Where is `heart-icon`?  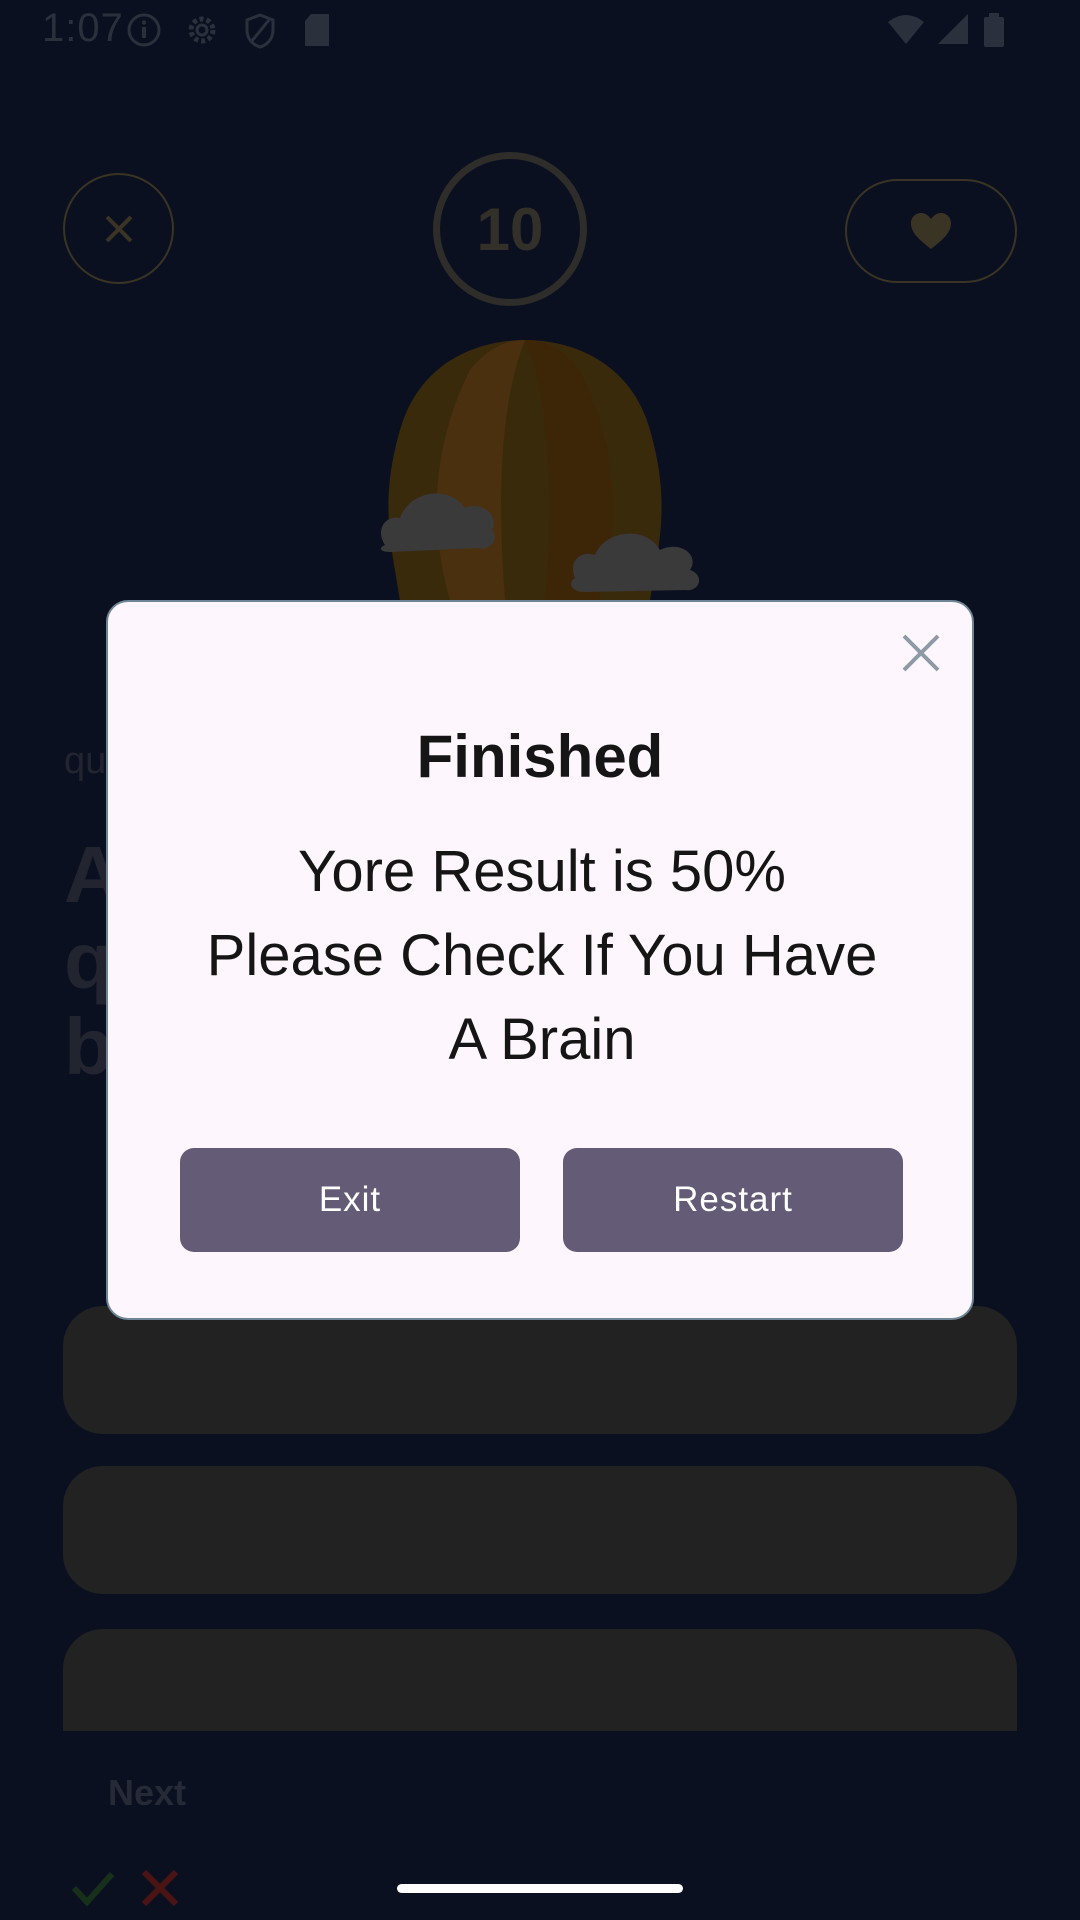
heart-icon is located at coordinates (931, 231).